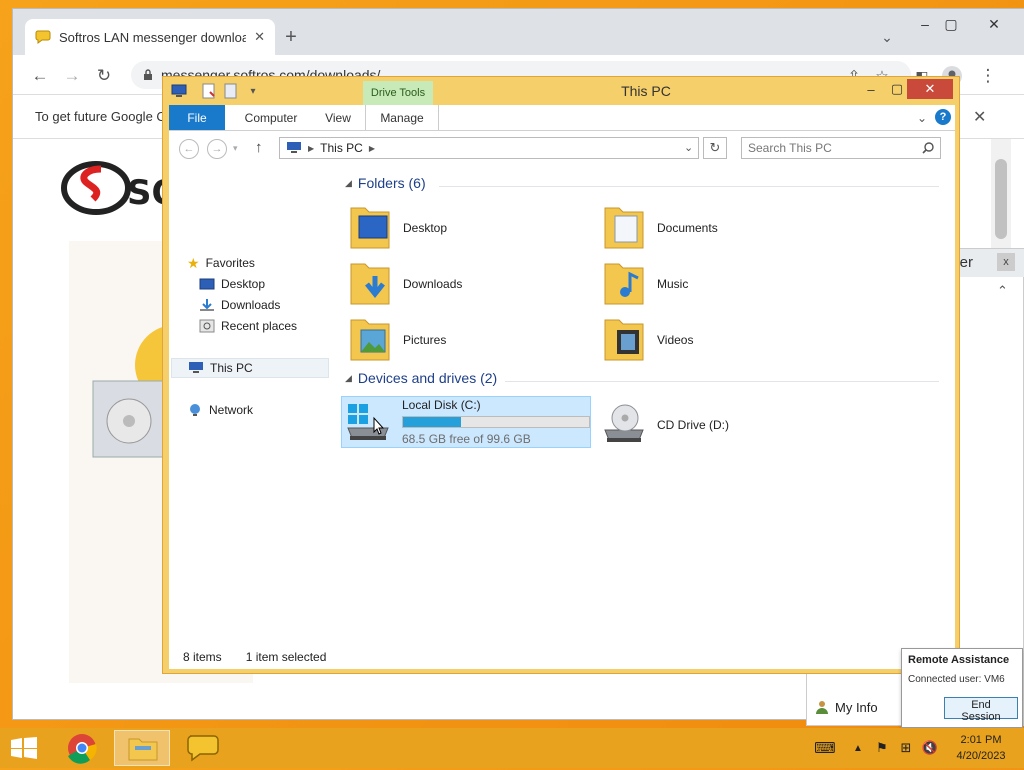 The image size is (1024, 770). What do you see at coordinates (291, 37) in the screenshot?
I see `new-tab-icon: +` at bounding box center [291, 37].